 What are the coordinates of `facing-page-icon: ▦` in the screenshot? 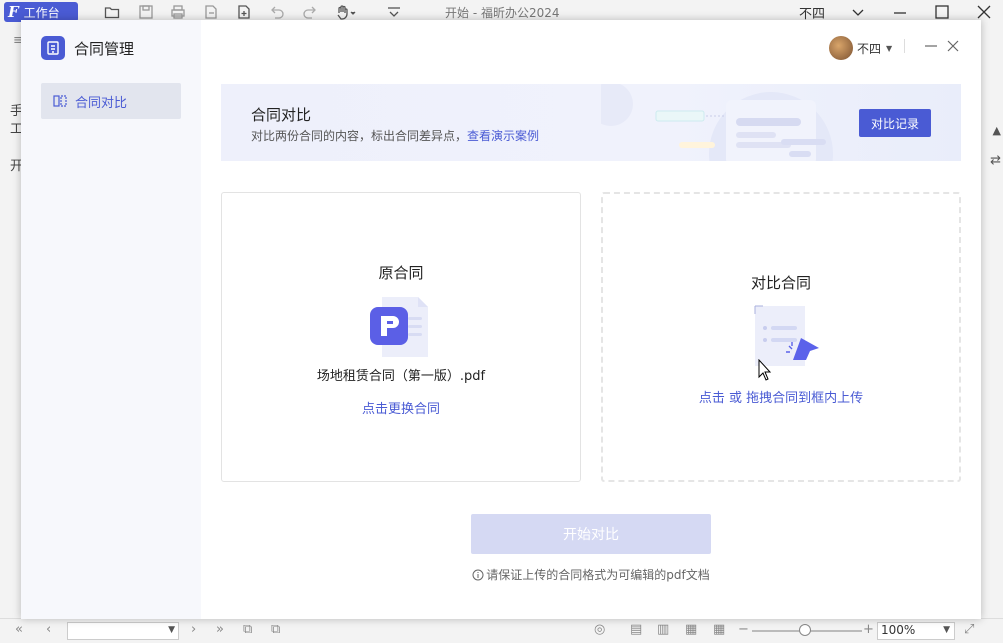 It's located at (691, 629).